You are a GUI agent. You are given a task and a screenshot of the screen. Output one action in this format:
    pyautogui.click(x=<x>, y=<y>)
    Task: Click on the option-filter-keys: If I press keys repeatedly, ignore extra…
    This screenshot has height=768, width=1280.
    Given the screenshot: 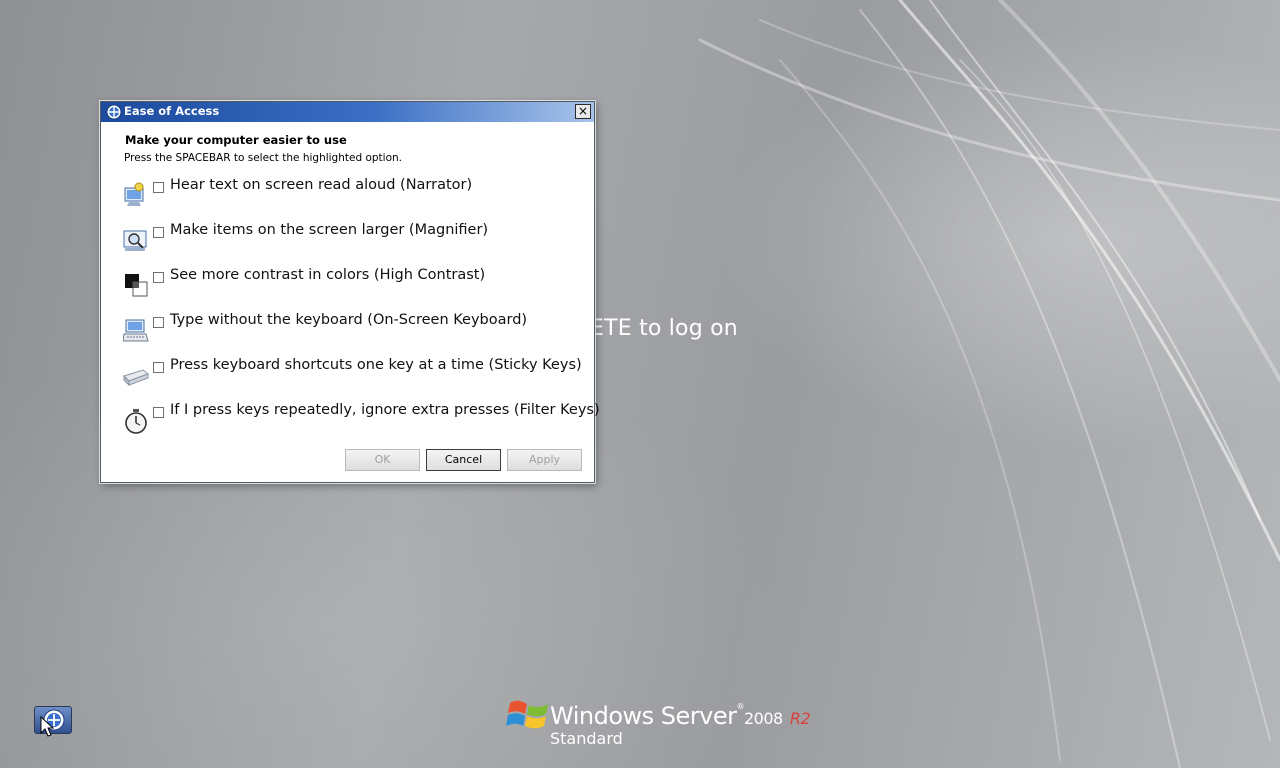 What is the action you would take?
    pyautogui.click(x=361, y=422)
    